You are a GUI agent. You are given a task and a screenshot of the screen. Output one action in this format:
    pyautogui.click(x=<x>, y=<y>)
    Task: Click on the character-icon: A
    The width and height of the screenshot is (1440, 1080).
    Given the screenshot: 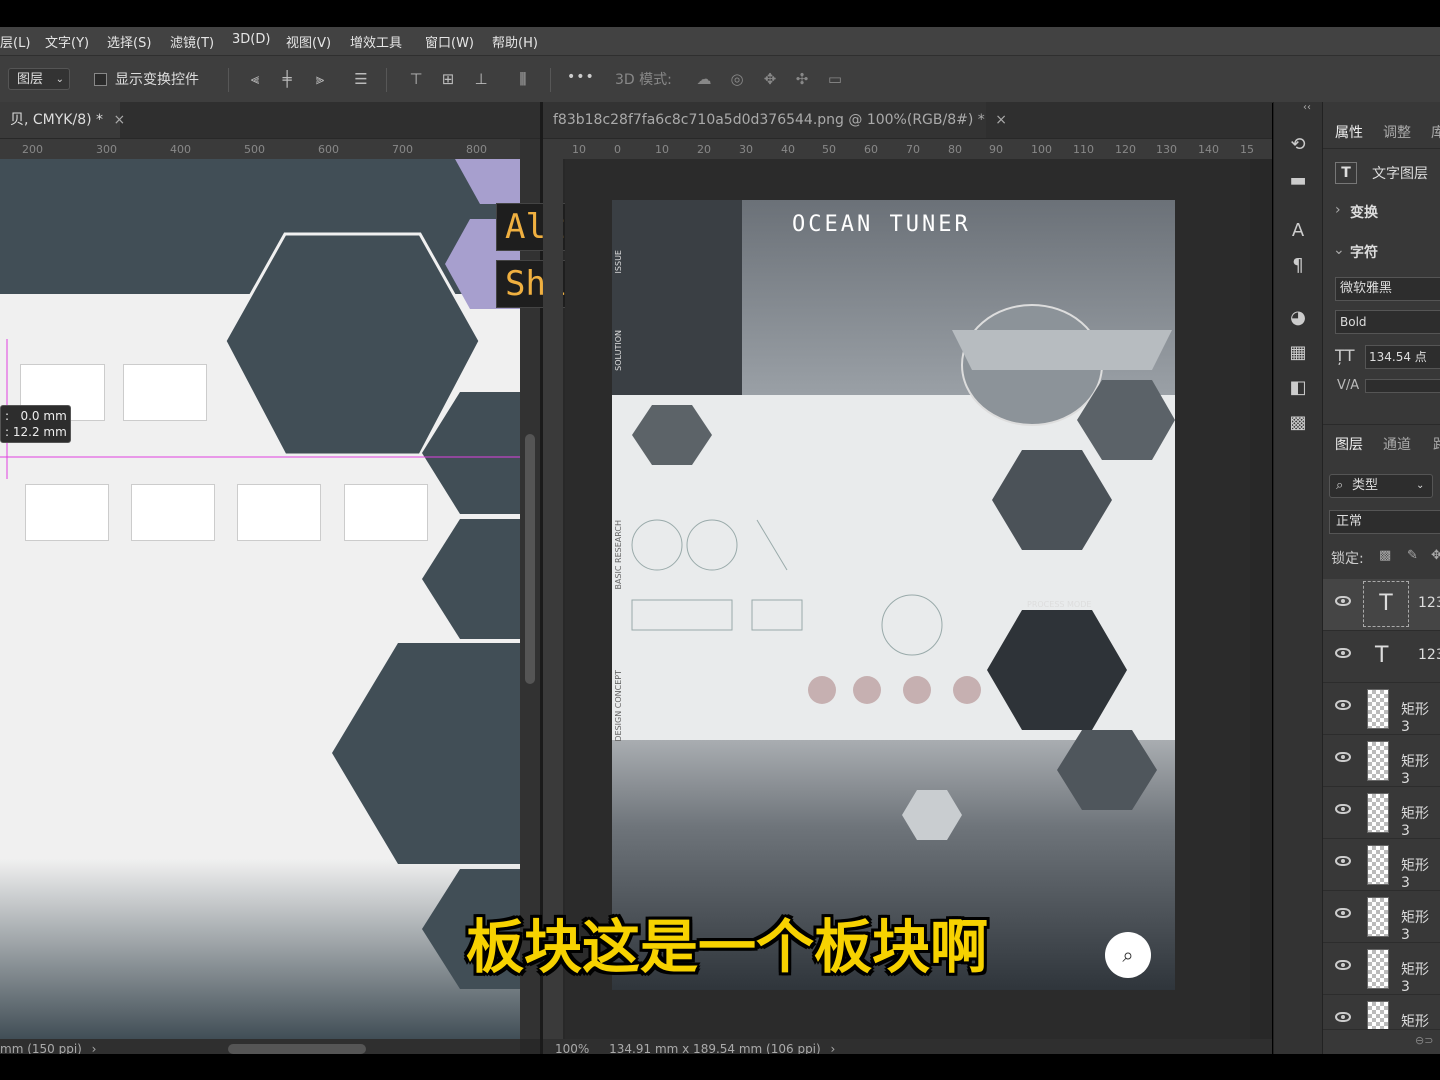 What is the action you would take?
    pyautogui.click(x=1298, y=231)
    